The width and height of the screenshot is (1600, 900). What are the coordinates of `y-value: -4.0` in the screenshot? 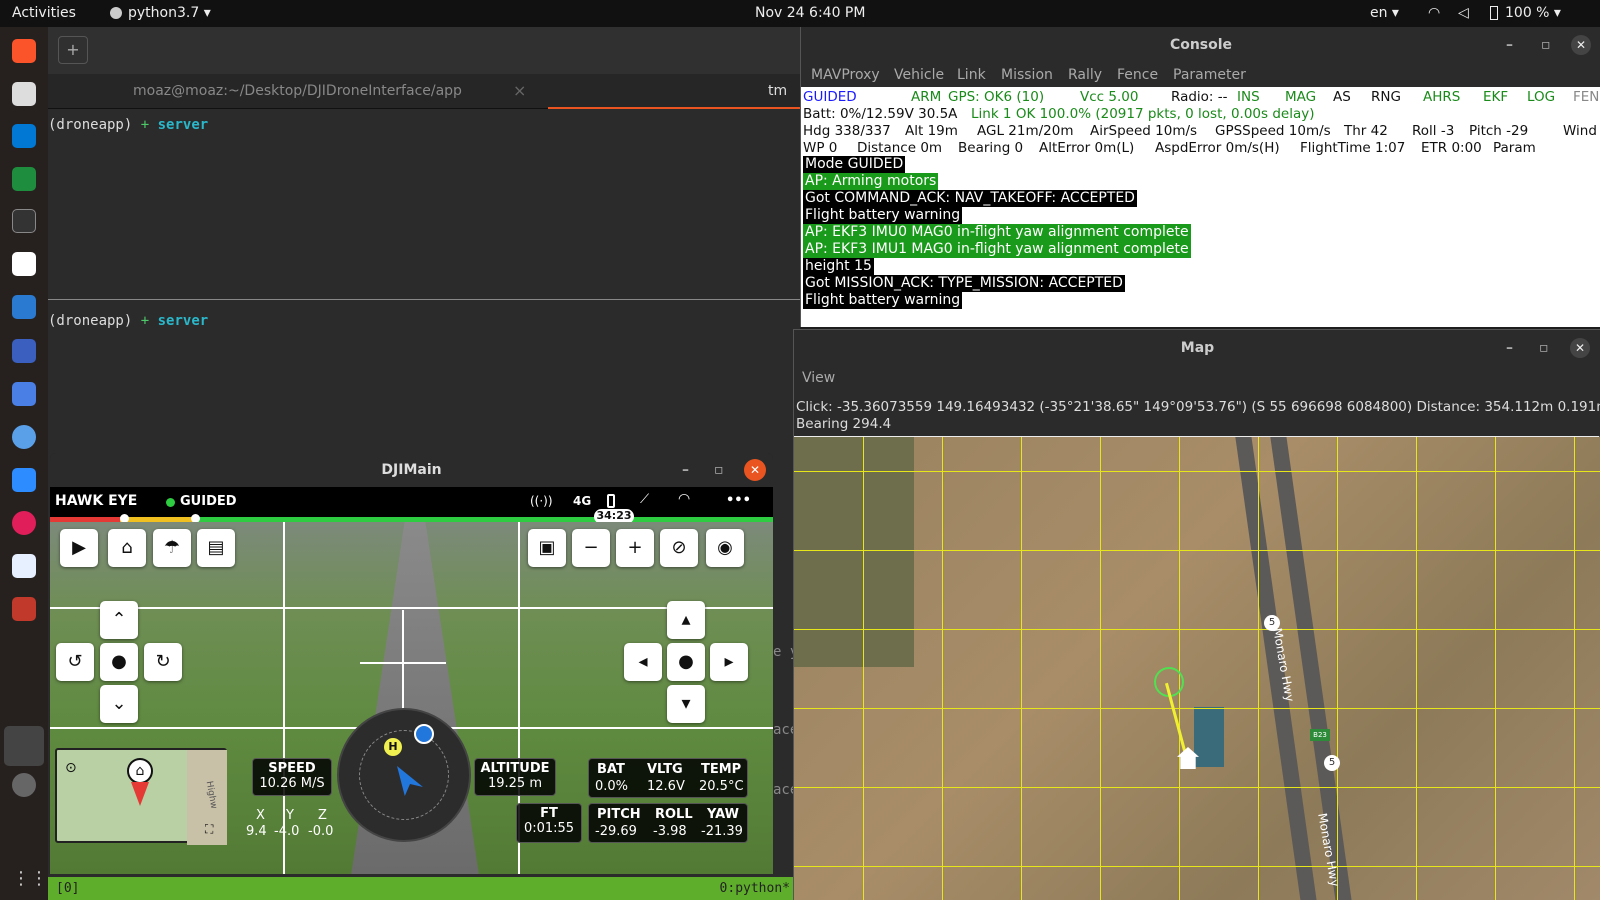 It's located at (287, 831).